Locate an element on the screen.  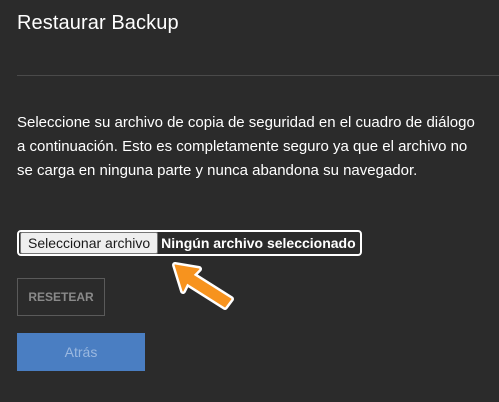
dialog-title: Restaurar Backup is located at coordinates (98, 23).